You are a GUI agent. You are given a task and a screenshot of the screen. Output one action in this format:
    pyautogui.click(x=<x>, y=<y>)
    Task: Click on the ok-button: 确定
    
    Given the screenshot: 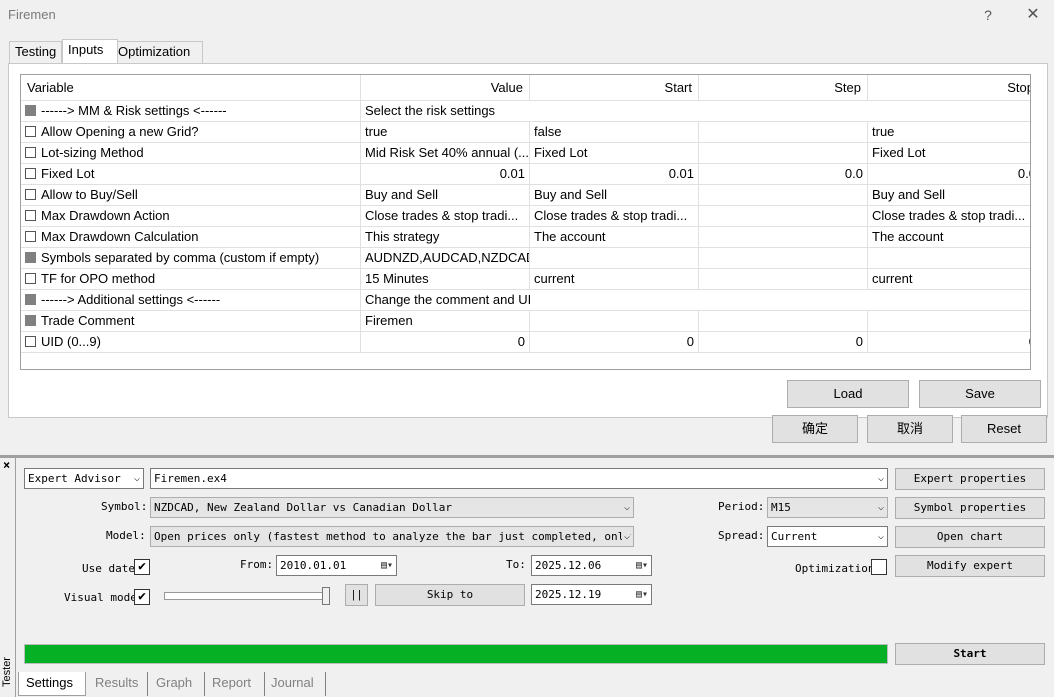 What is the action you would take?
    pyautogui.click(x=815, y=429)
    